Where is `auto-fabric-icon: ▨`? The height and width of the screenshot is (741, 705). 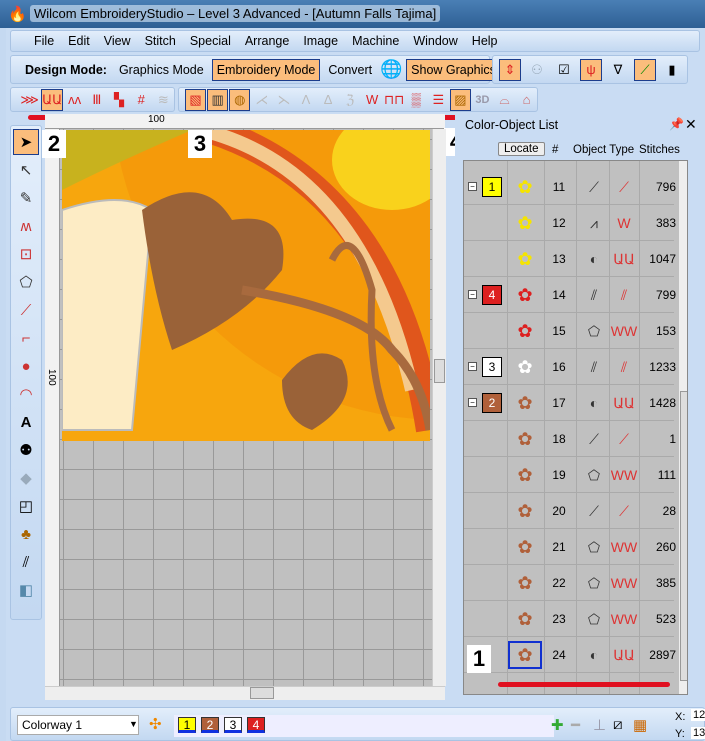
auto-fabric-icon: ▨ is located at coordinates (460, 99).